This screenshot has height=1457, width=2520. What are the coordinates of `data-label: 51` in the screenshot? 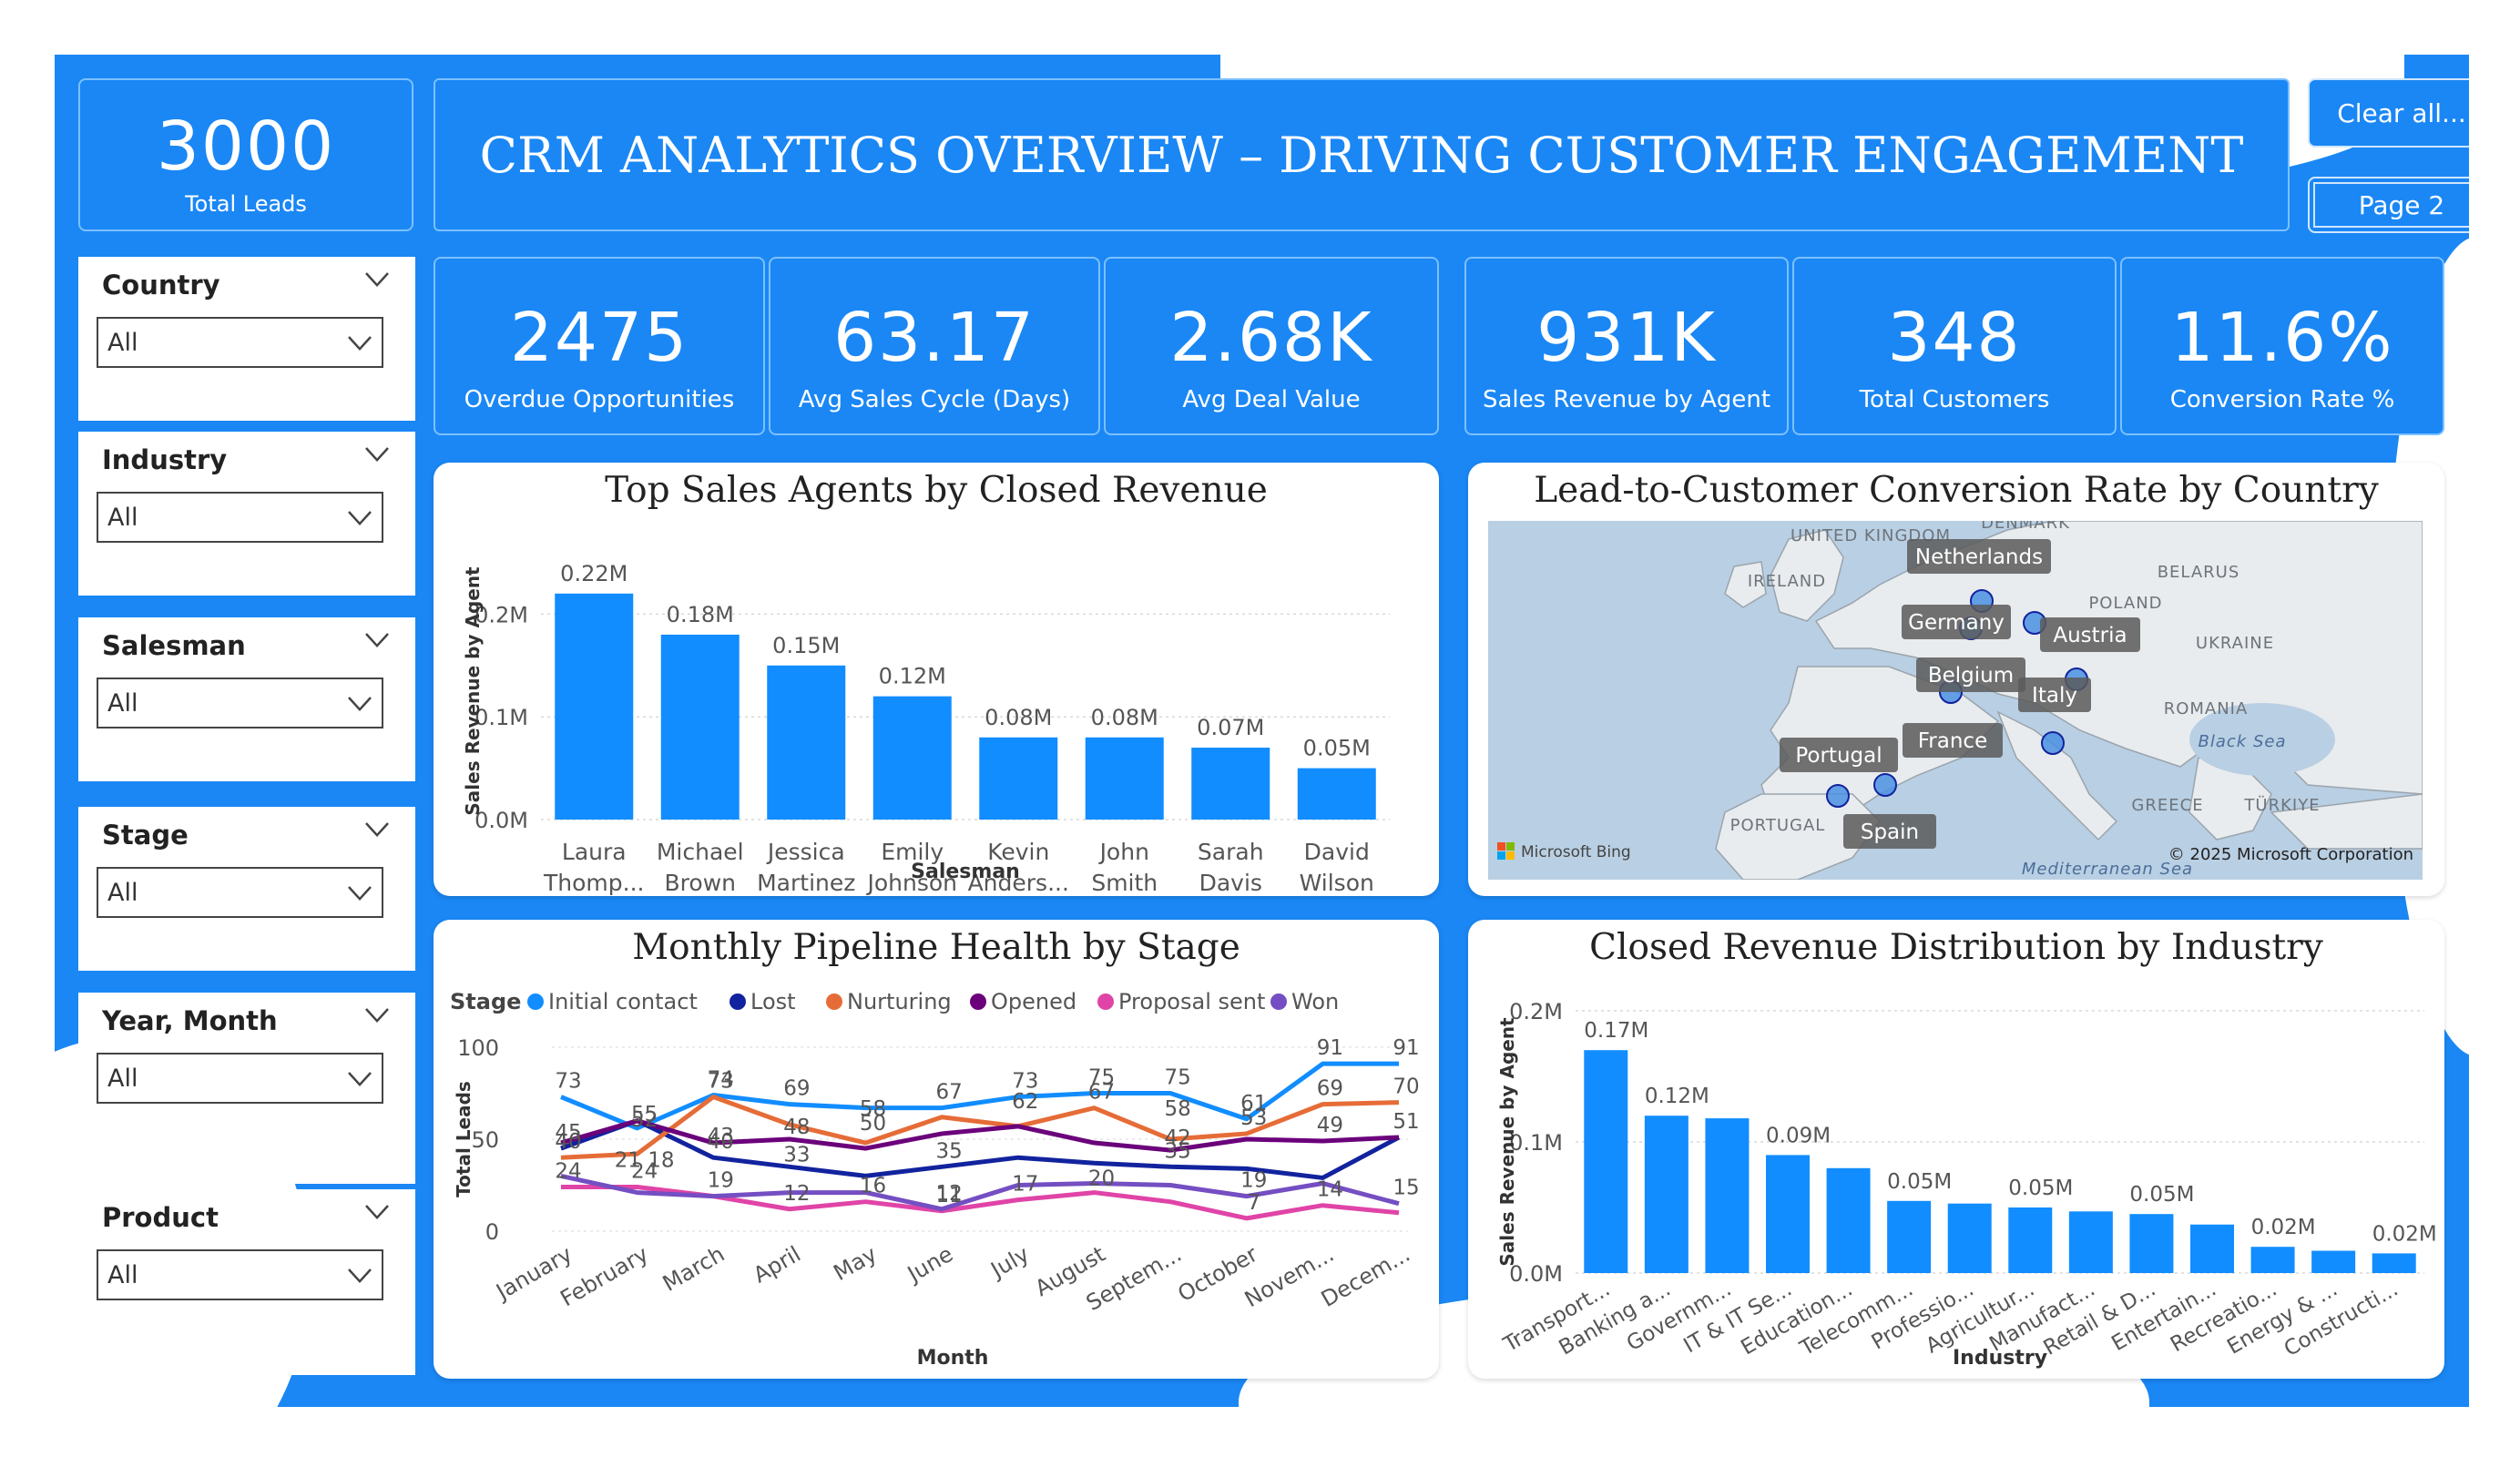 It's located at (1406, 1122).